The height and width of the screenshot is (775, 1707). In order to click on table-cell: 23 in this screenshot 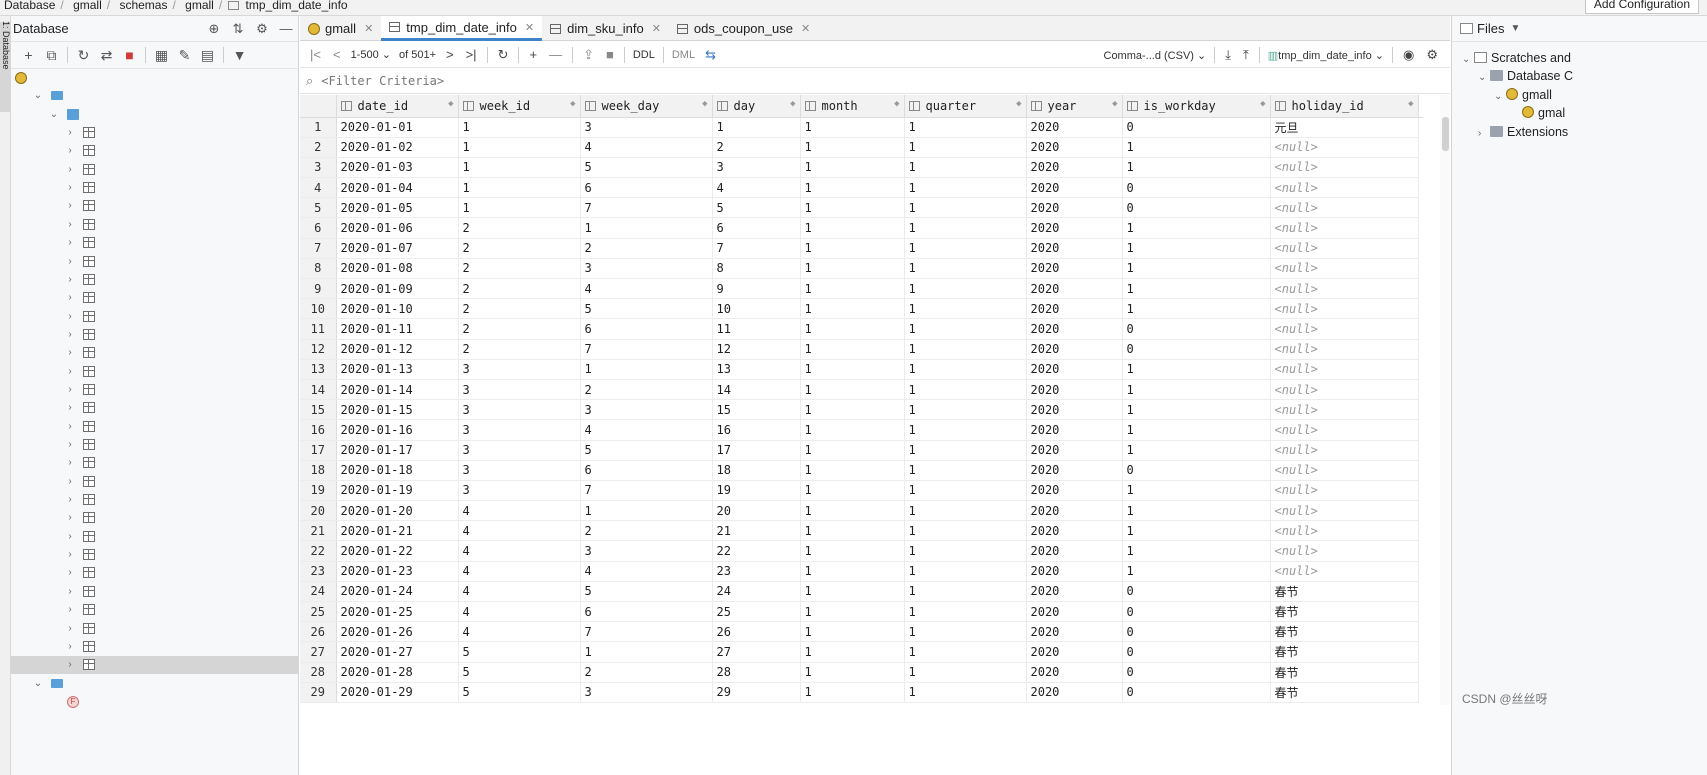, I will do `click(756, 571)`.